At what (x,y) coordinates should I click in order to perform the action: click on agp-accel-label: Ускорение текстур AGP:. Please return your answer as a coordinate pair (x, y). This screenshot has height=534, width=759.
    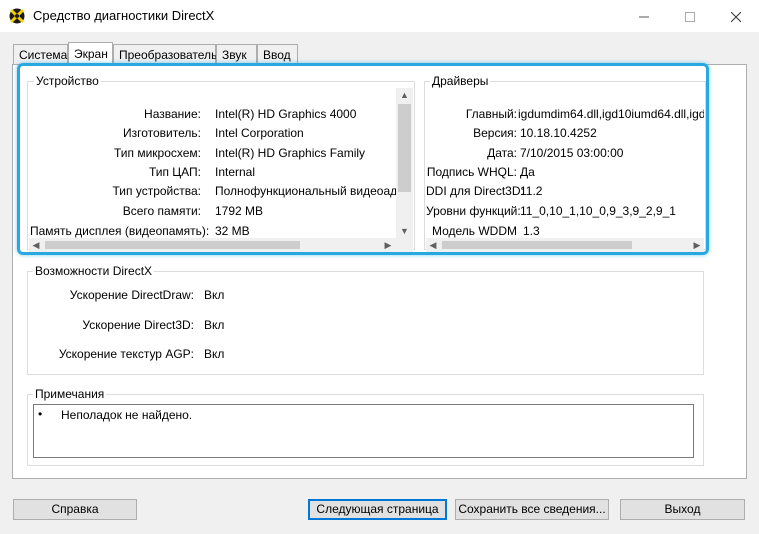
    Looking at the image, I should click on (126, 354).